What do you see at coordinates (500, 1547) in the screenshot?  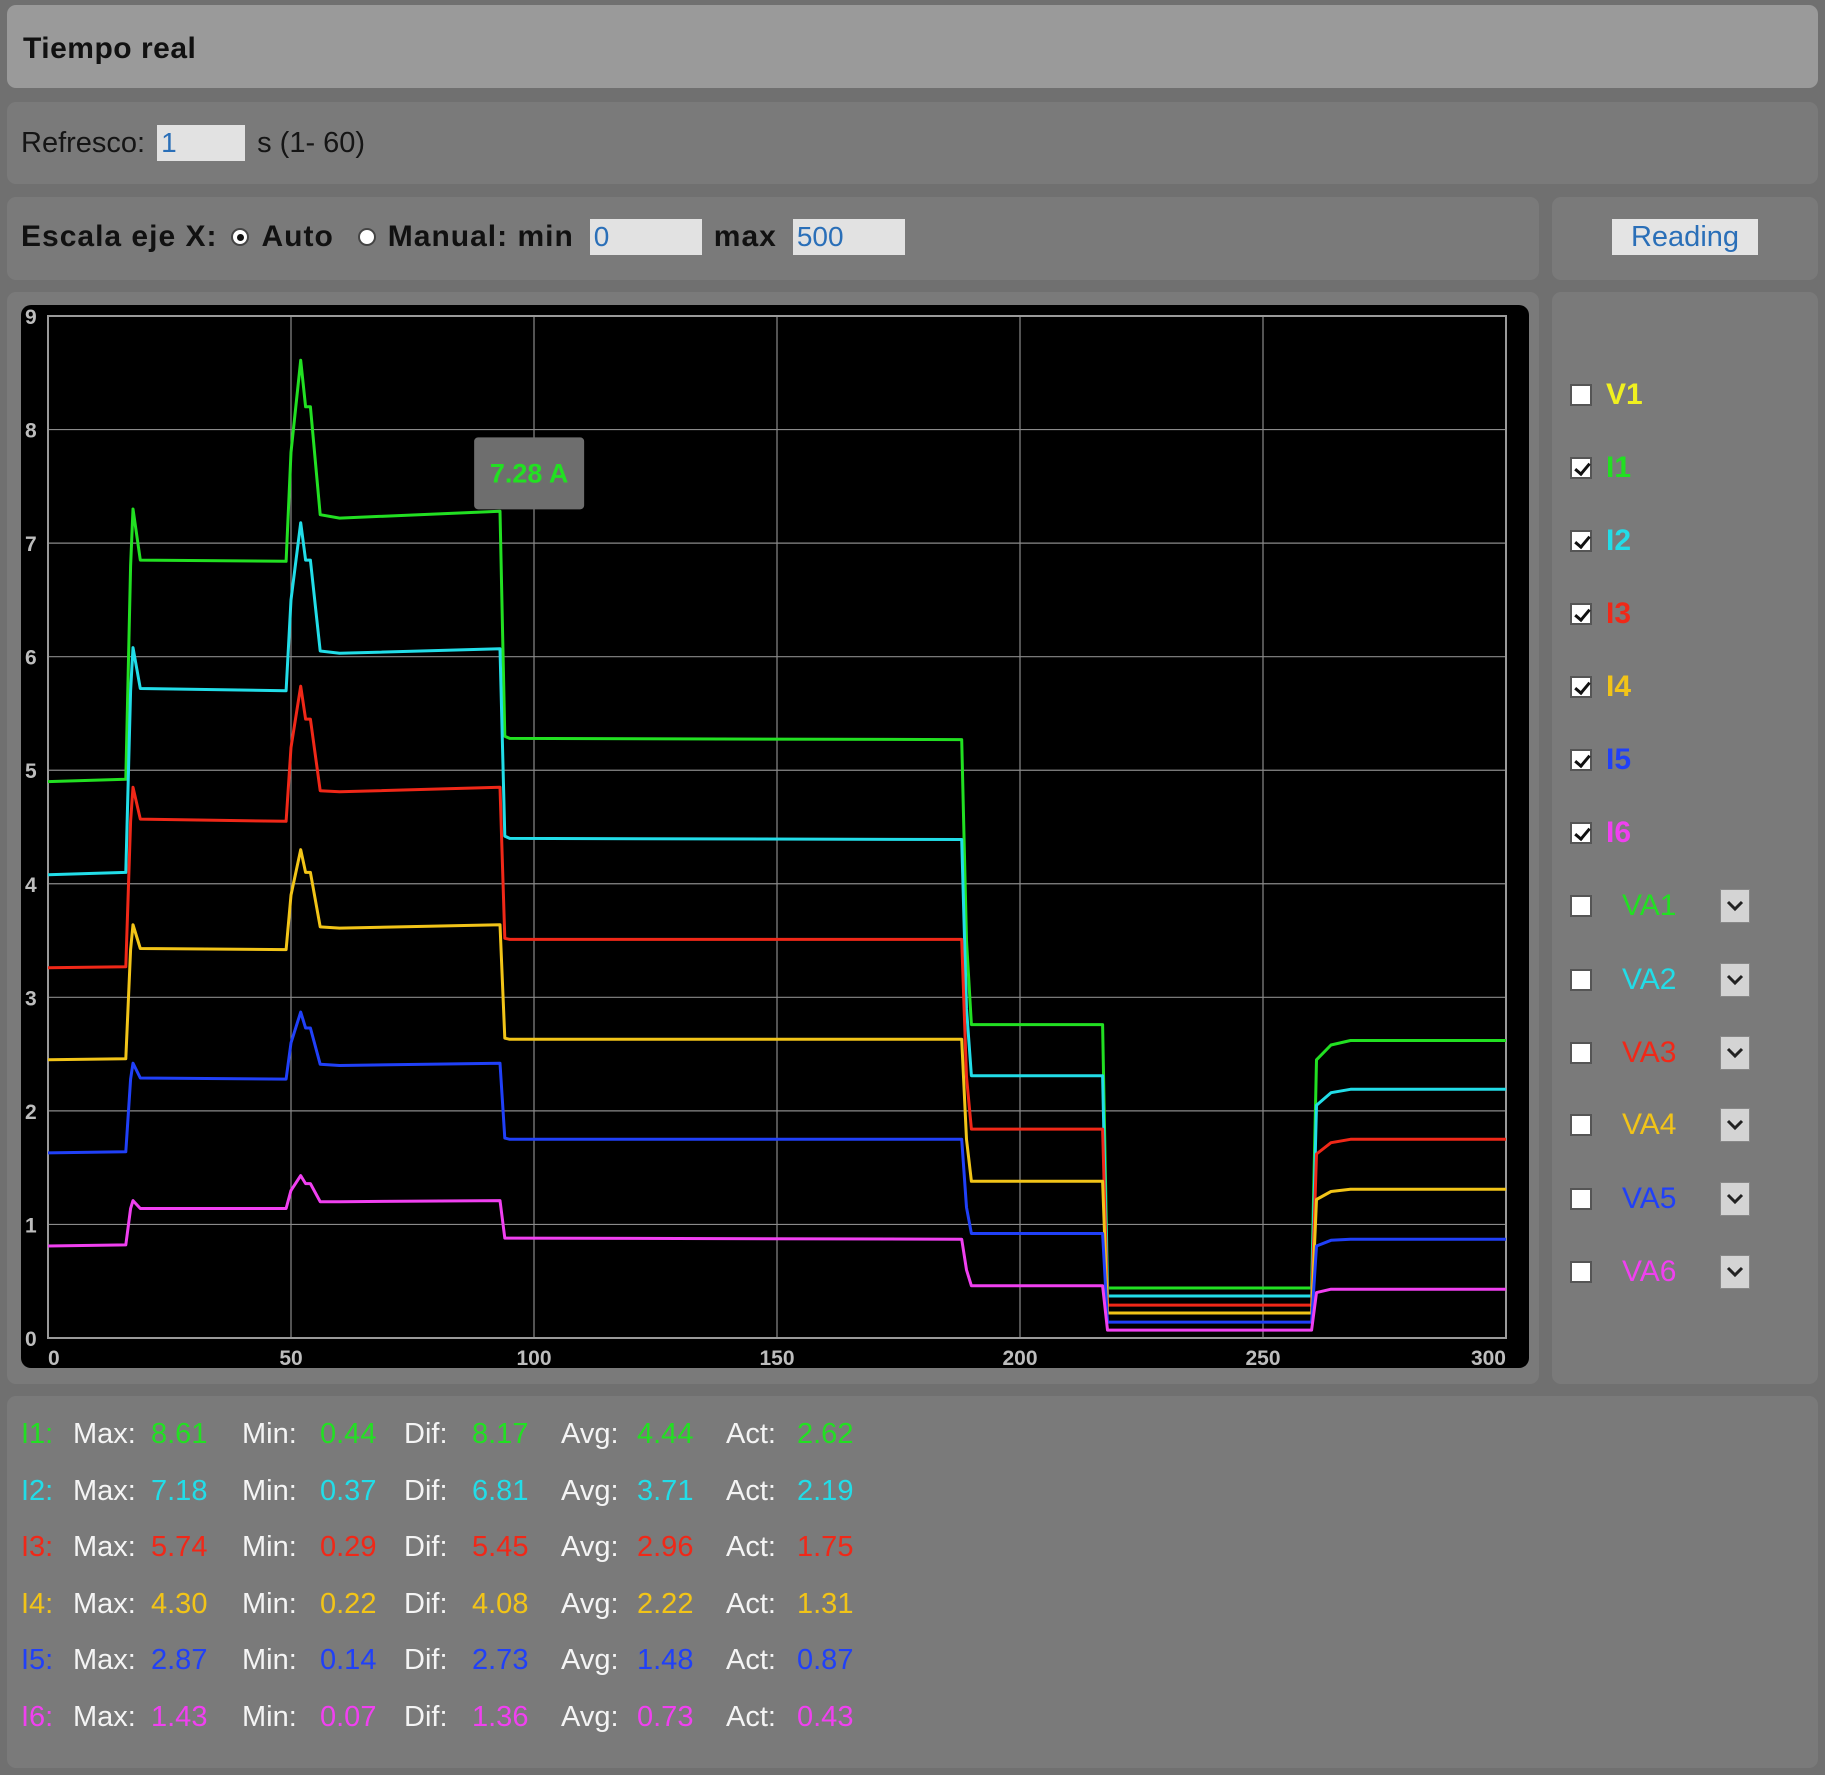 I see `stats-value-dif: 5.45` at bounding box center [500, 1547].